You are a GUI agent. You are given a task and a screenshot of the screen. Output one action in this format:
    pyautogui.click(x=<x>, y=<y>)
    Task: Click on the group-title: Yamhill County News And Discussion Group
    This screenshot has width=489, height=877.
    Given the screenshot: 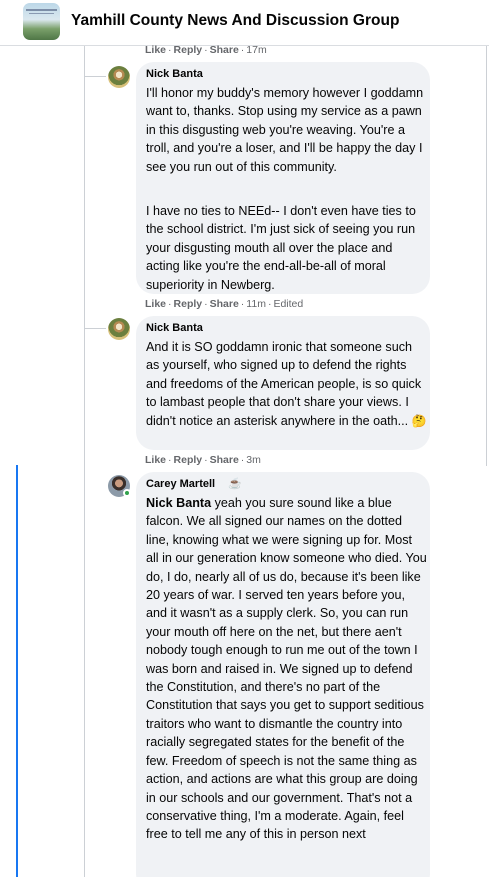 What is the action you would take?
    pyautogui.click(x=235, y=21)
    